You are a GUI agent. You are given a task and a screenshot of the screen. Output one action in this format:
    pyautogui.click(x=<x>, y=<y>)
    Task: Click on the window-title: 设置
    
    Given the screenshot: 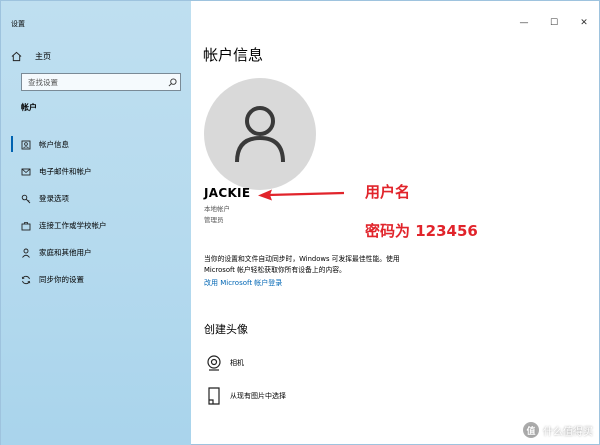 What is the action you would take?
    pyautogui.click(x=18, y=24)
    